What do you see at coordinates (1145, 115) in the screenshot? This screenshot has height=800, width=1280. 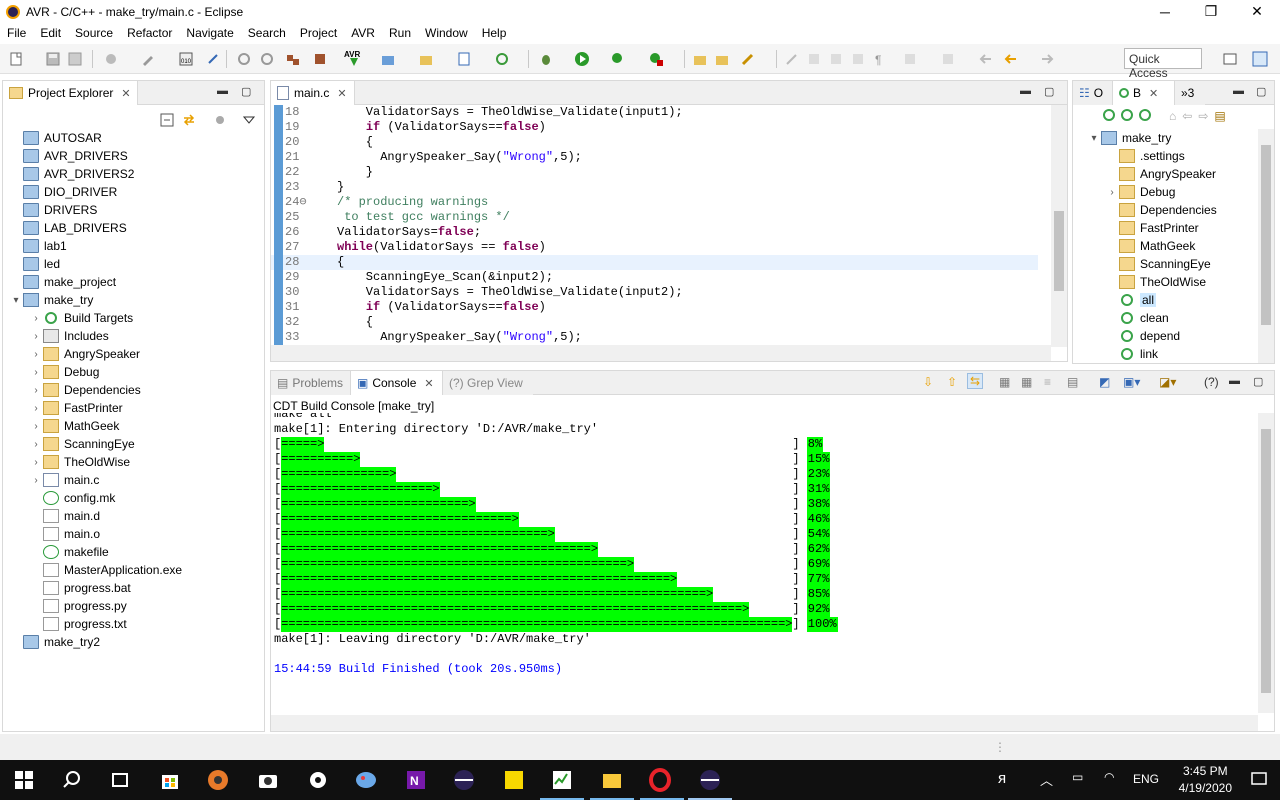 I see `edit-target-icon` at bounding box center [1145, 115].